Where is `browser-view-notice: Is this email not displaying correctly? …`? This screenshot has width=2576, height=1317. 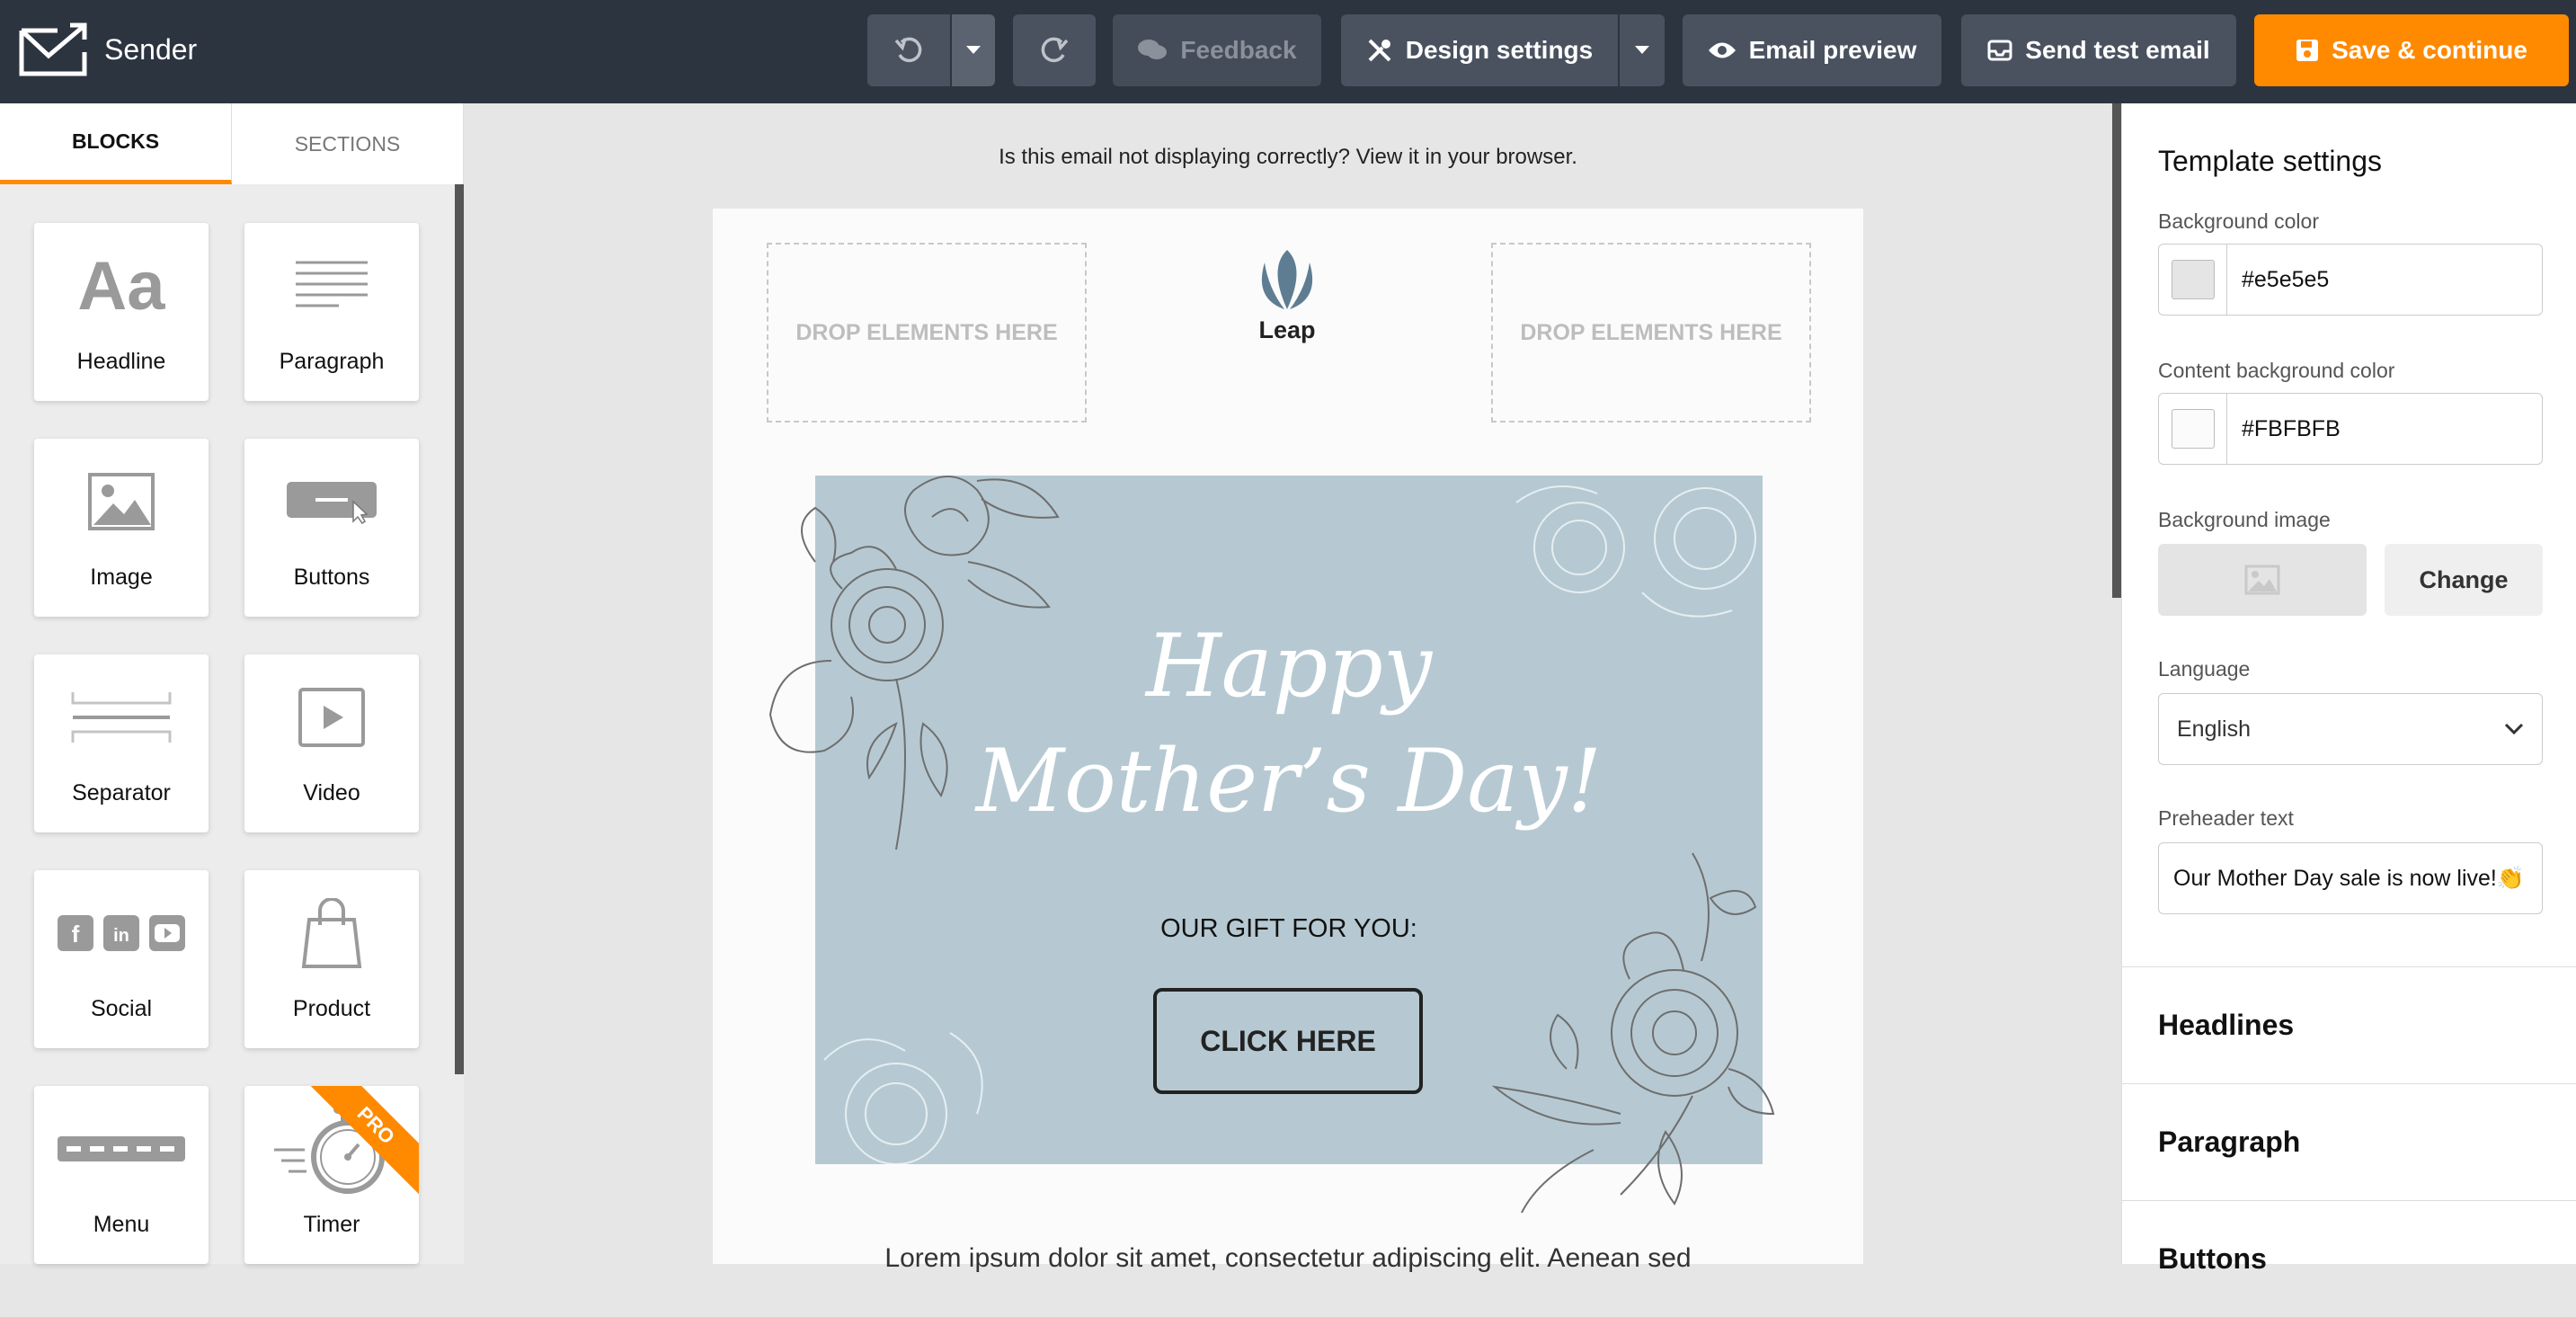 browser-view-notice: Is this email not displaying correctly? … is located at coordinates (1288, 157).